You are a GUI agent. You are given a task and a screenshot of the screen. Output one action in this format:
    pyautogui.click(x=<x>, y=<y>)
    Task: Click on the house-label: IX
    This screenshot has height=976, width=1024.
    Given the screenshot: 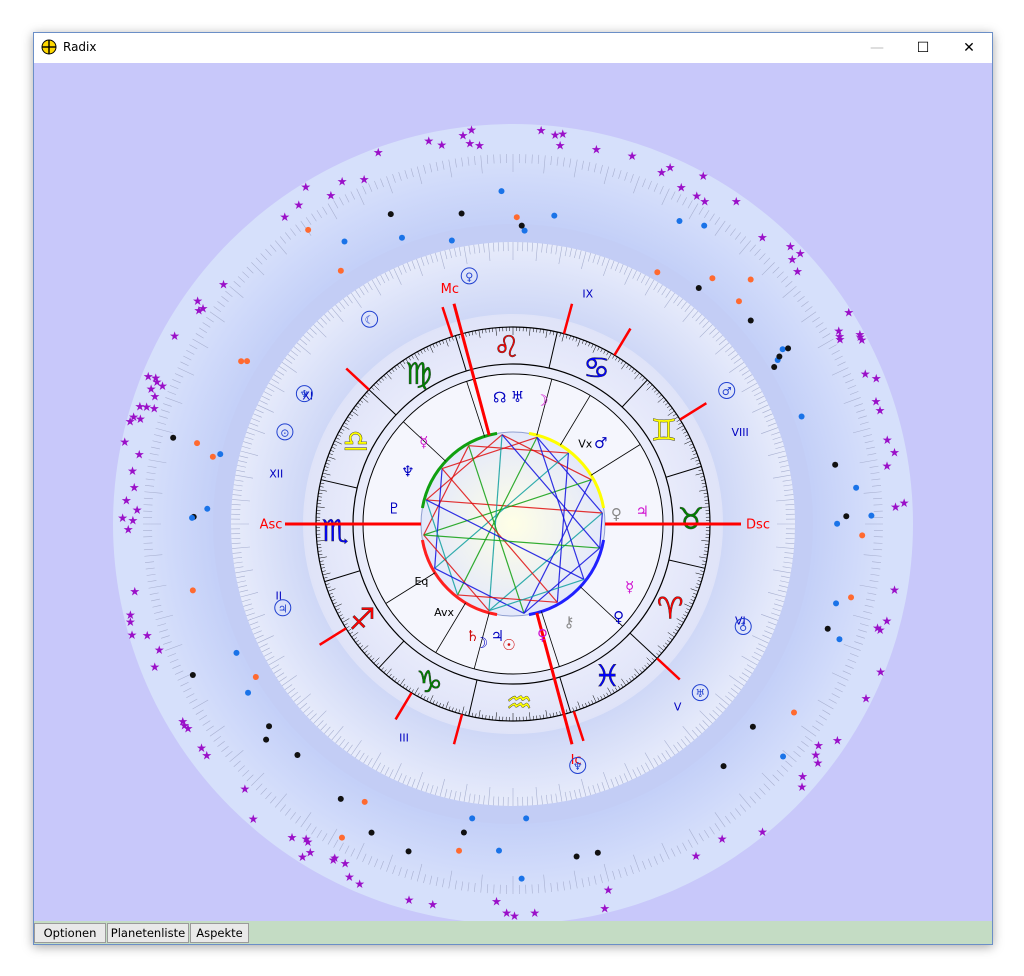 What is the action you would take?
    pyautogui.click(x=587, y=294)
    